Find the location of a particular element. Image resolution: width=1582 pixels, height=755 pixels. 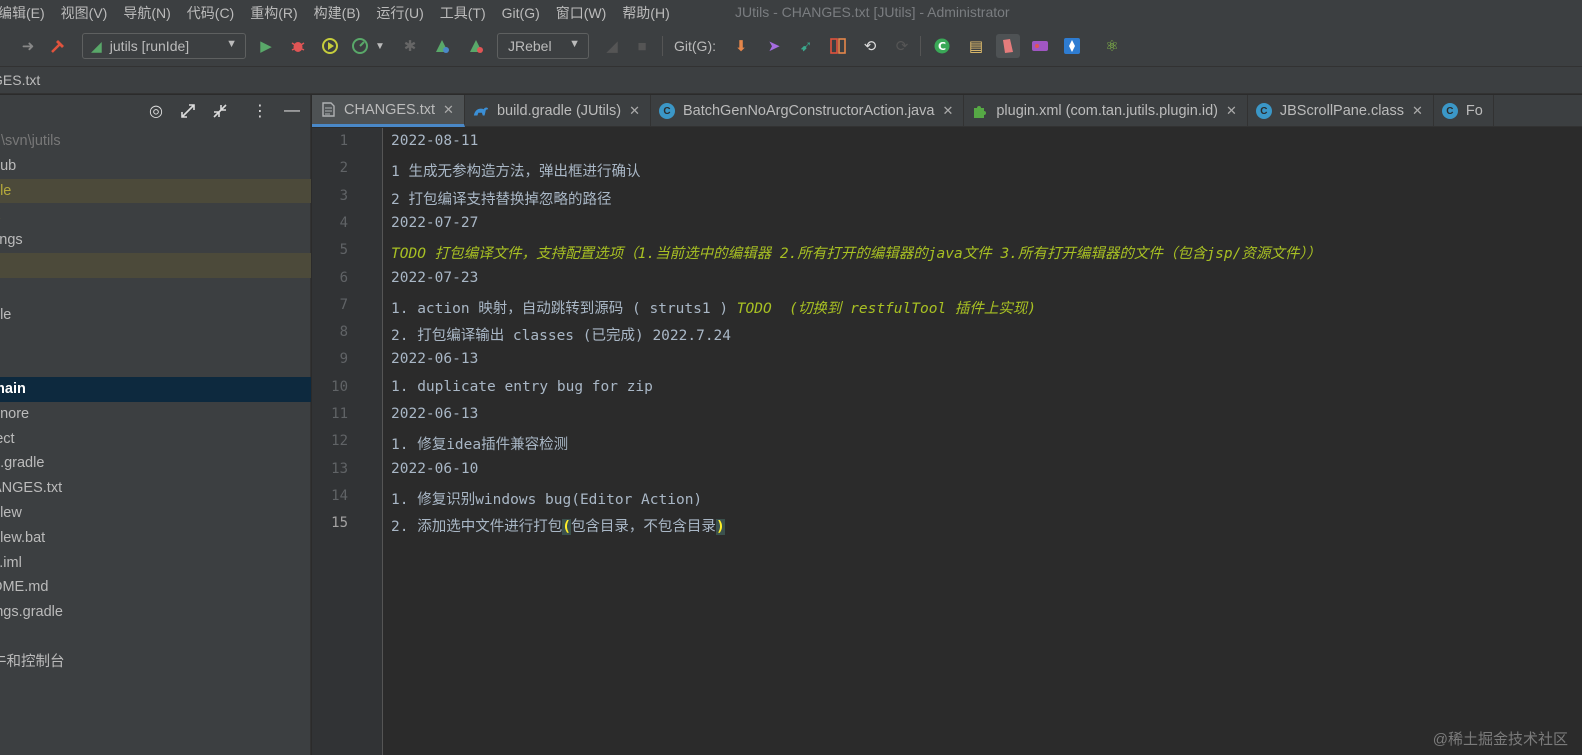

tree-item: dlew.bat is located at coordinates (155, 538).